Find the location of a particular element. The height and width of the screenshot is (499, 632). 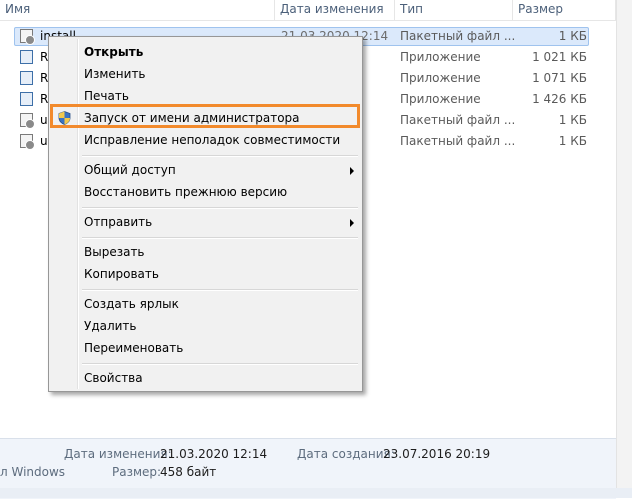

details-modified-value: 21.03.2020 12:14 is located at coordinates (214, 454).